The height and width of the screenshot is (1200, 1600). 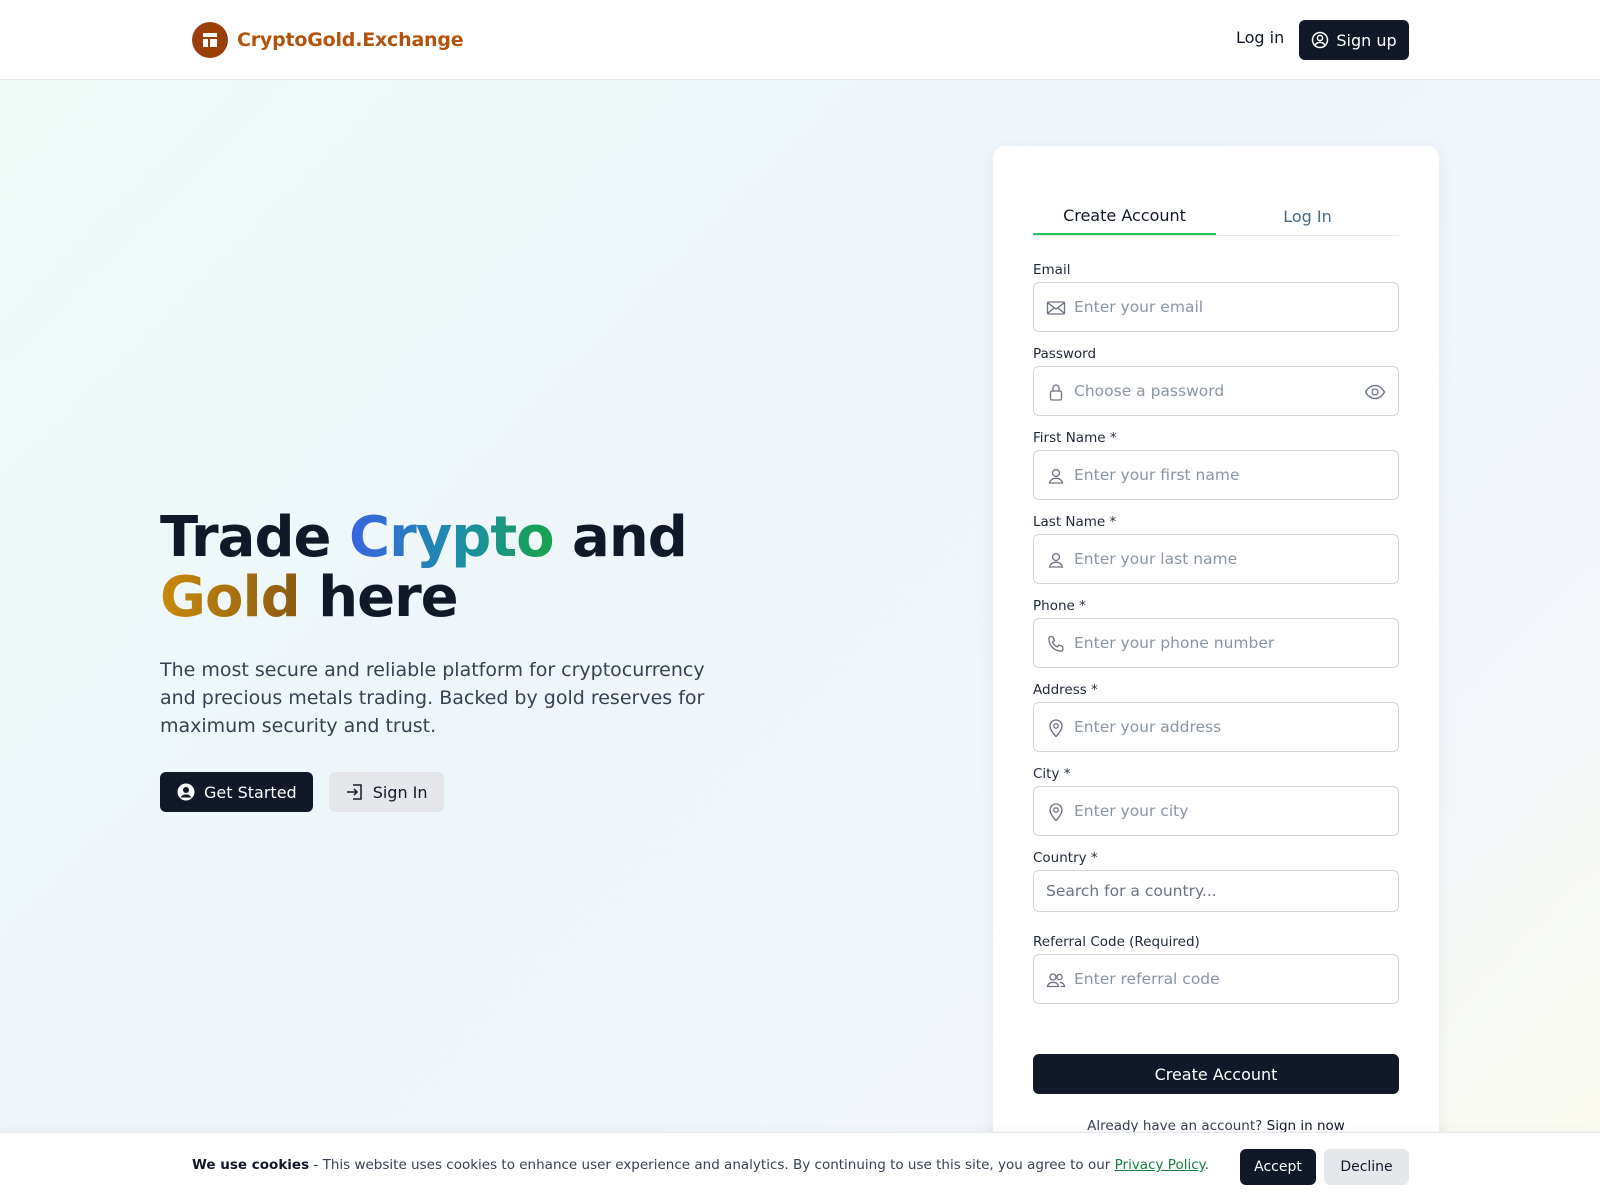 I want to click on hero-title-gold: Gold, so click(x=230, y=597).